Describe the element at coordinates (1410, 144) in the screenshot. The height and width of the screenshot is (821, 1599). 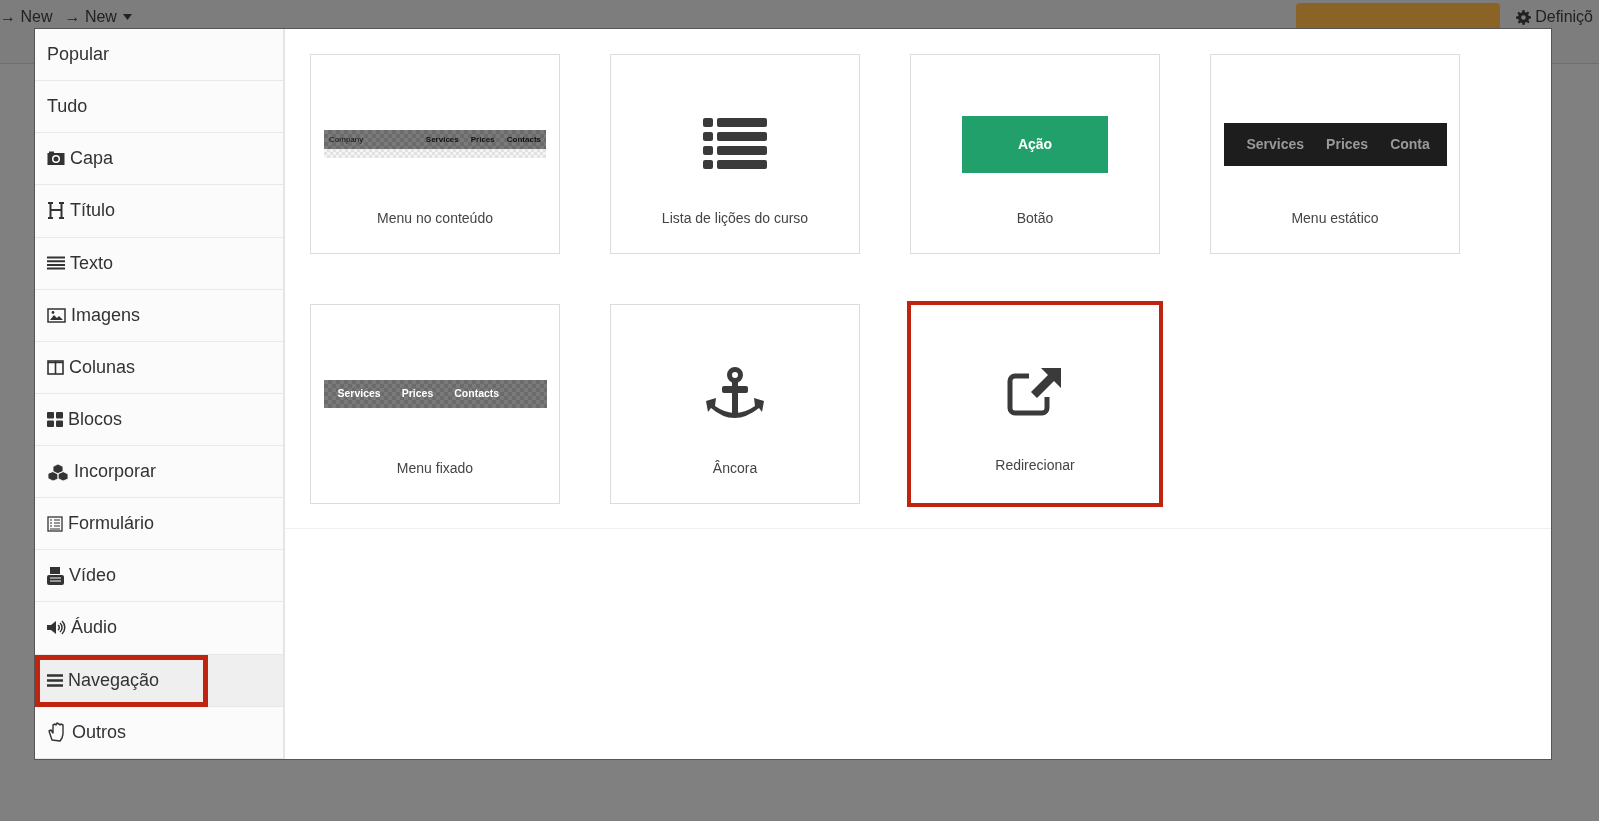
I see `preview-text: Conta` at that location.